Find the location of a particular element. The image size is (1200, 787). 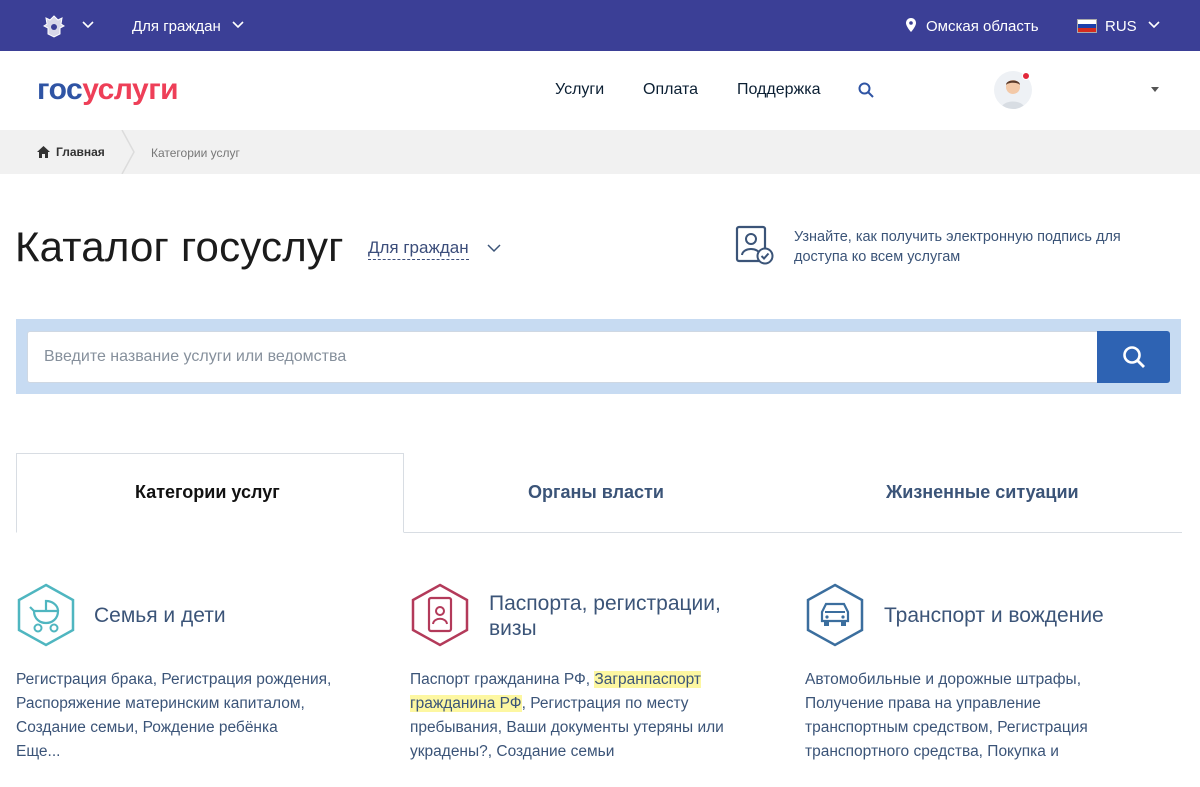

nav-services: Услуги is located at coordinates (579, 90).